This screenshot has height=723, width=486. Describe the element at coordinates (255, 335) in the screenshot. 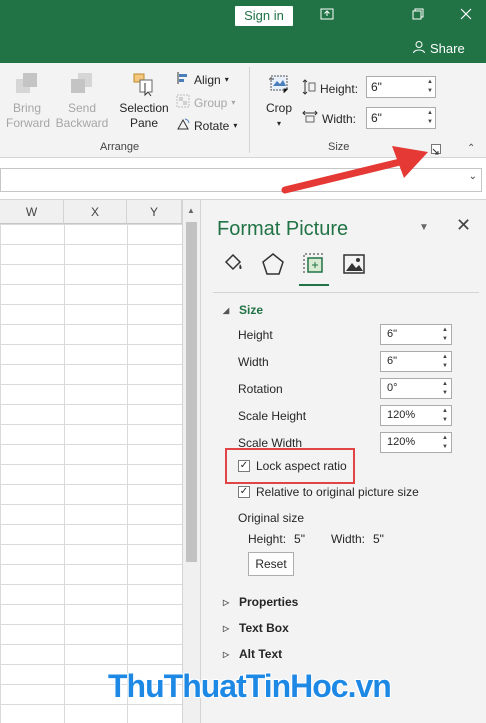

I see `height-label: Height` at that location.